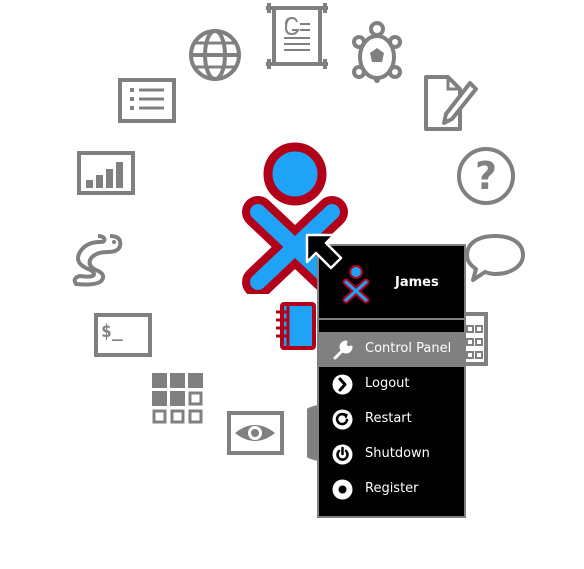  I want to click on list-icon, so click(147, 101).